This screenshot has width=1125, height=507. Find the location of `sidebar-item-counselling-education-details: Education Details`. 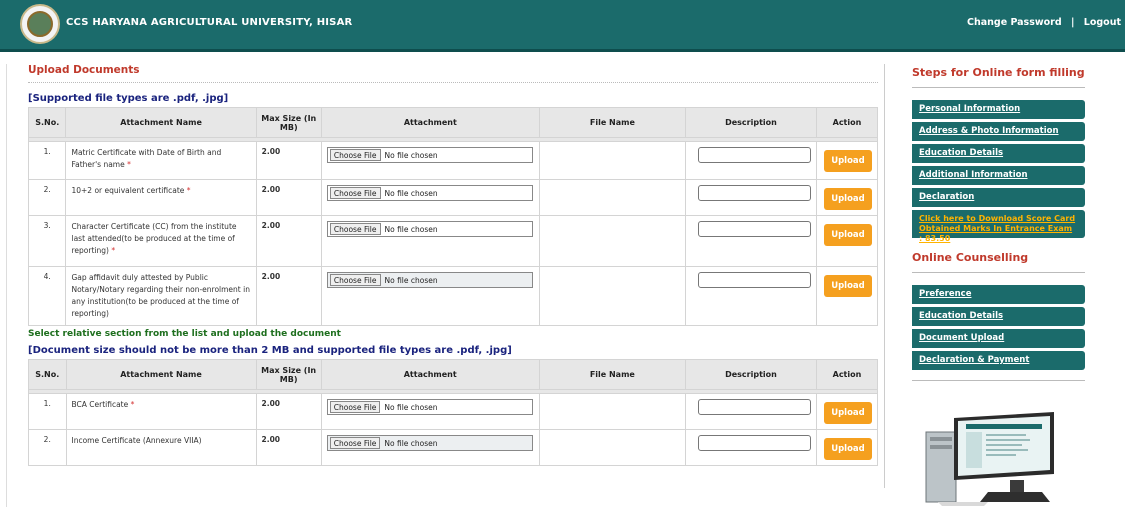

sidebar-item-counselling-education-details: Education Details is located at coordinates (998, 316).